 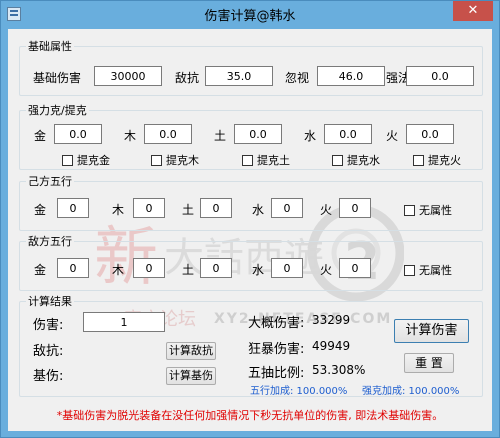 What do you see at coordinates (258, 134) in the screenshot?
I see `strong-earth-input` at bounding box center [258, 134].